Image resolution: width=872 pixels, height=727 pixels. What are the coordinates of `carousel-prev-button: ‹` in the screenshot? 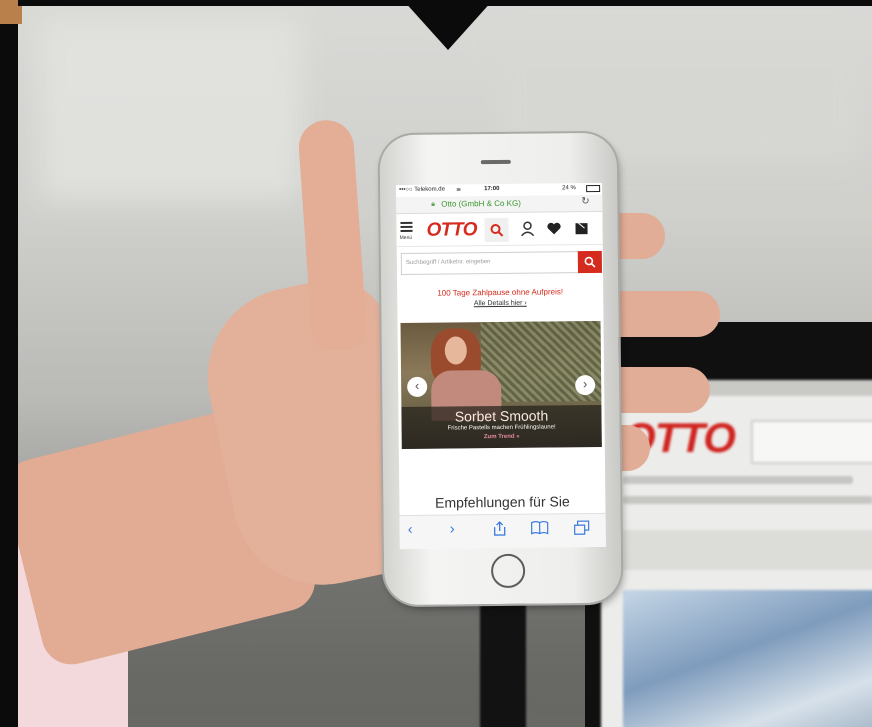 It's located at (417, 386).